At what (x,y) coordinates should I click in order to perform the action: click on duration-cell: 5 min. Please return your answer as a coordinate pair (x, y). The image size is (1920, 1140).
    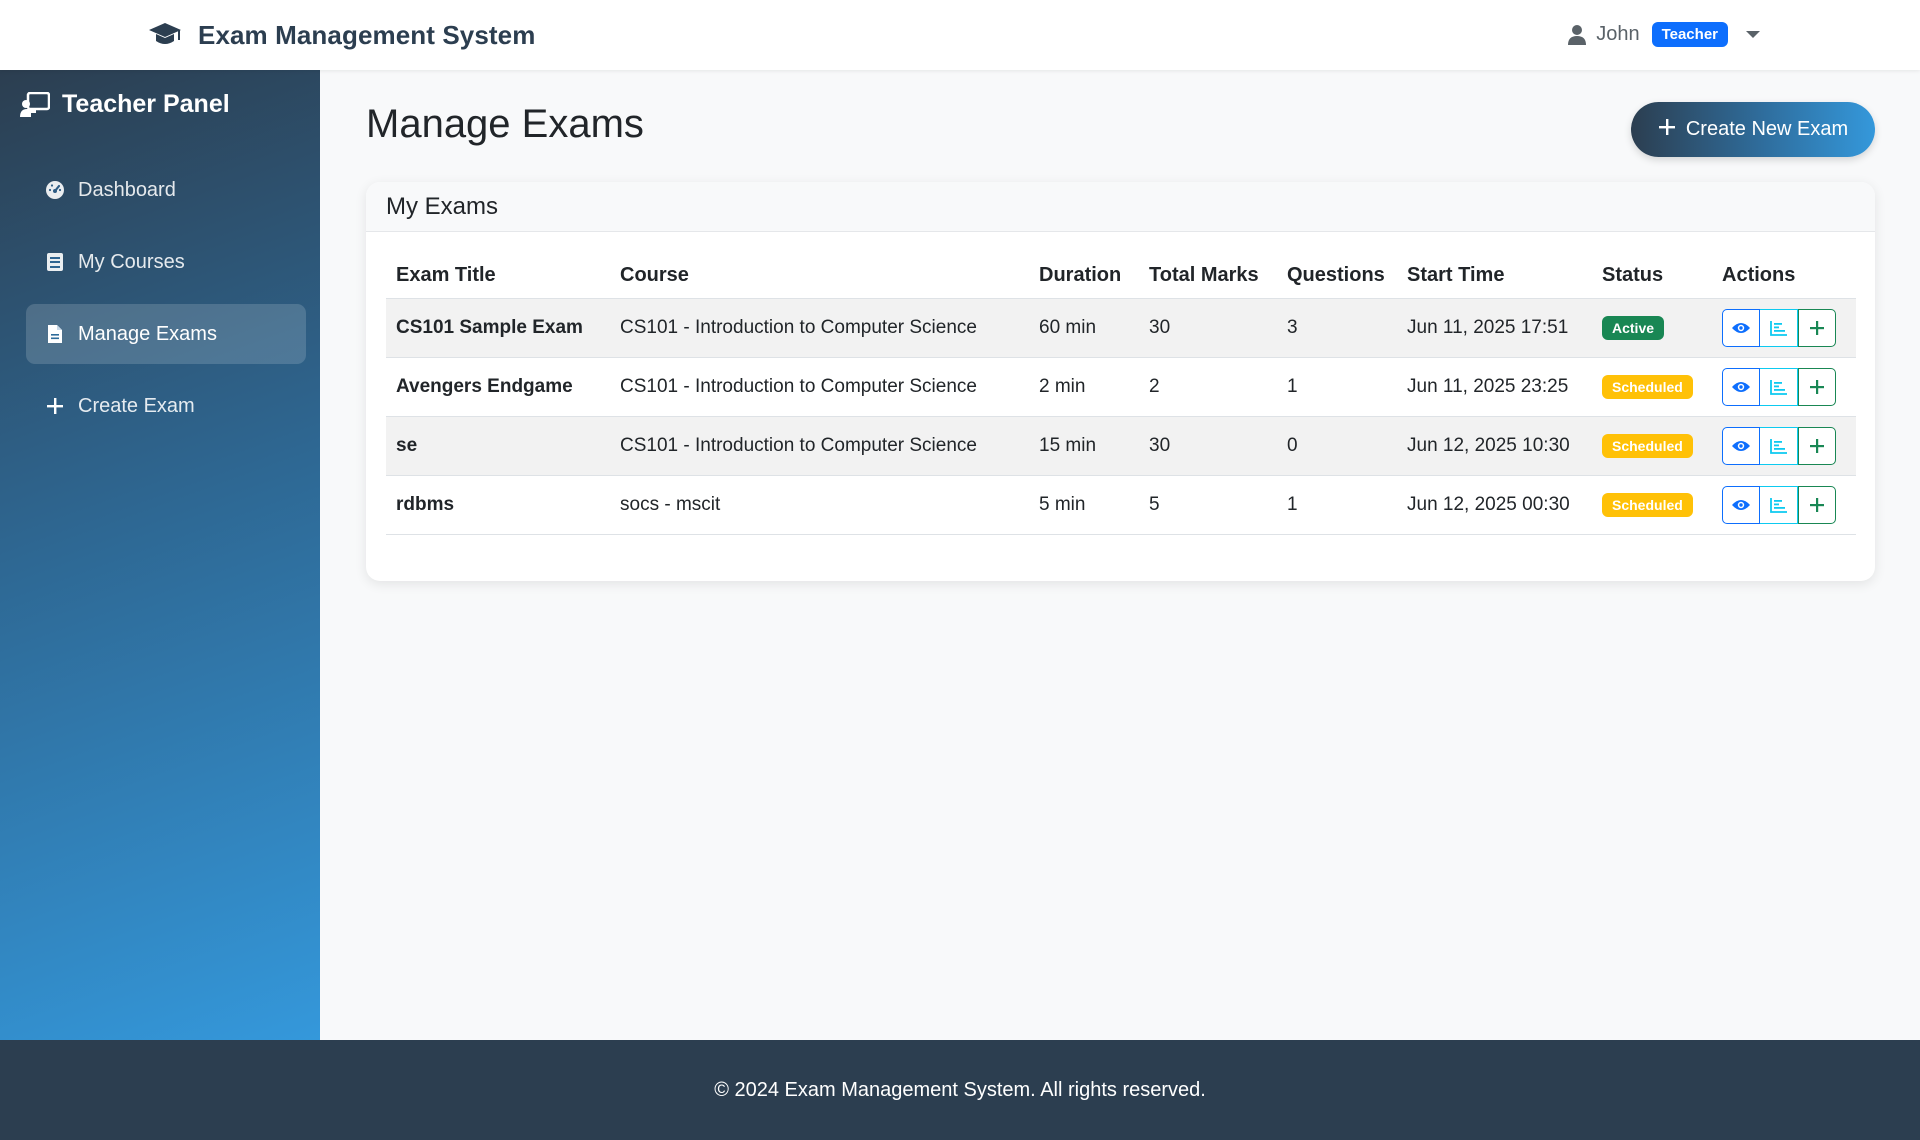
    Looking at the image, I should click on (1084, 505).